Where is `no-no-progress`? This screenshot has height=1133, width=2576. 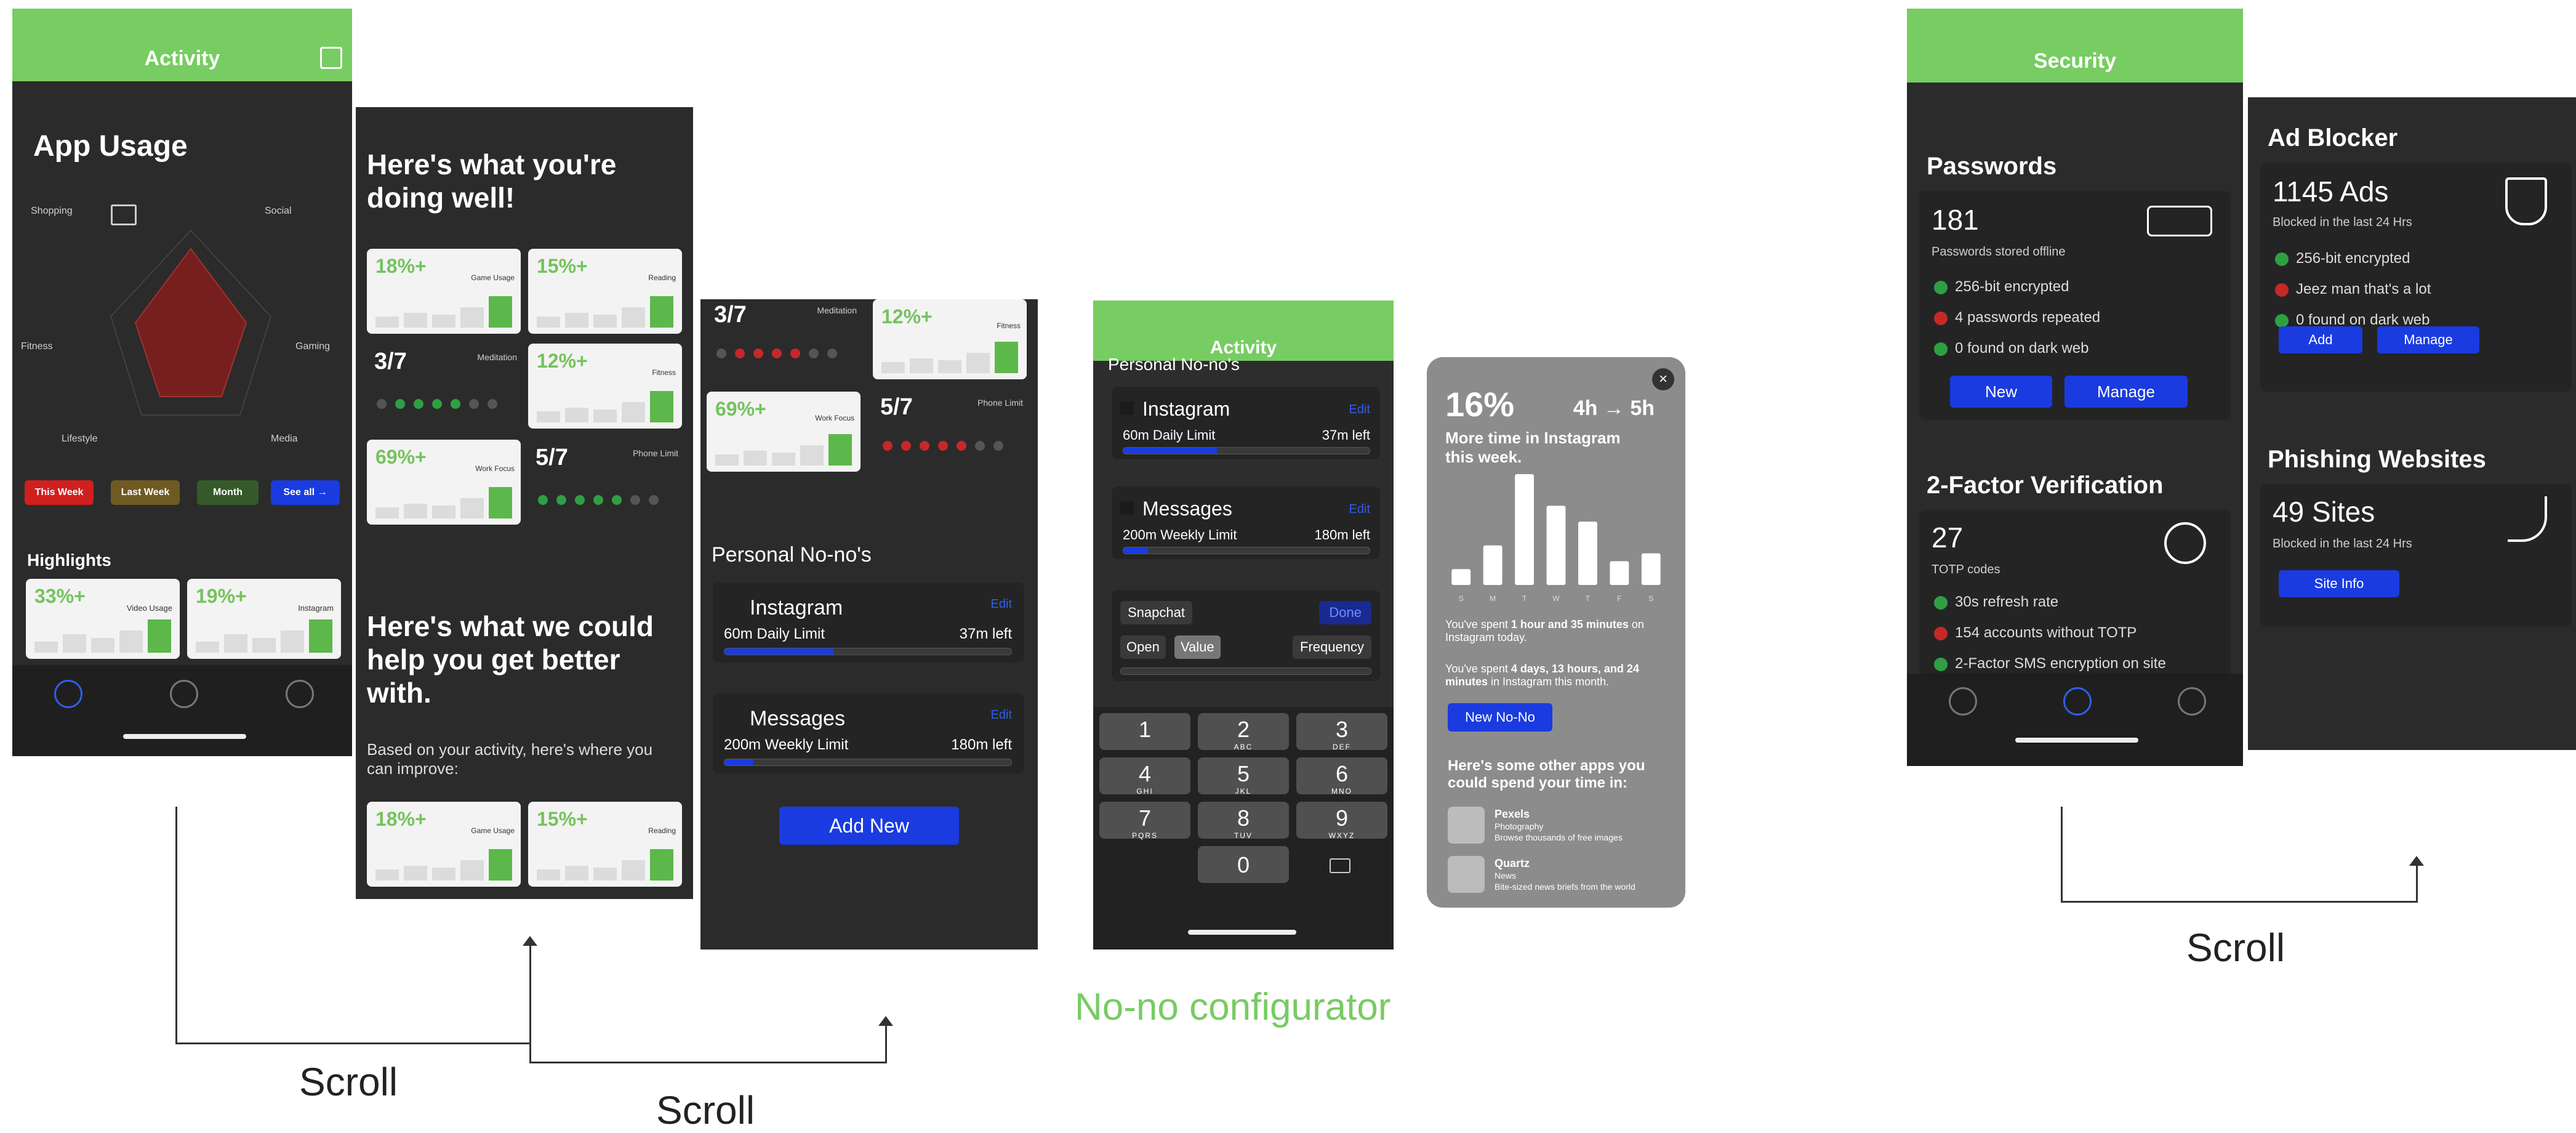 no-no-progress is located at coordinates (868, 651).